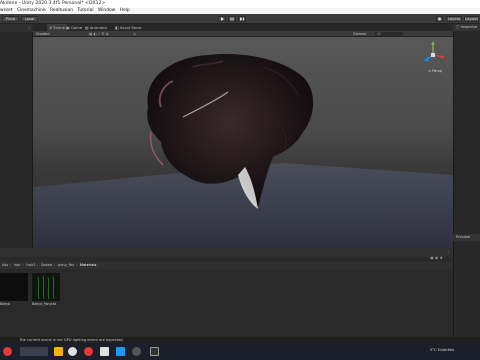 This screenshot has width=480, height=360. I want to click on cloud-icon, so click(439, 19).